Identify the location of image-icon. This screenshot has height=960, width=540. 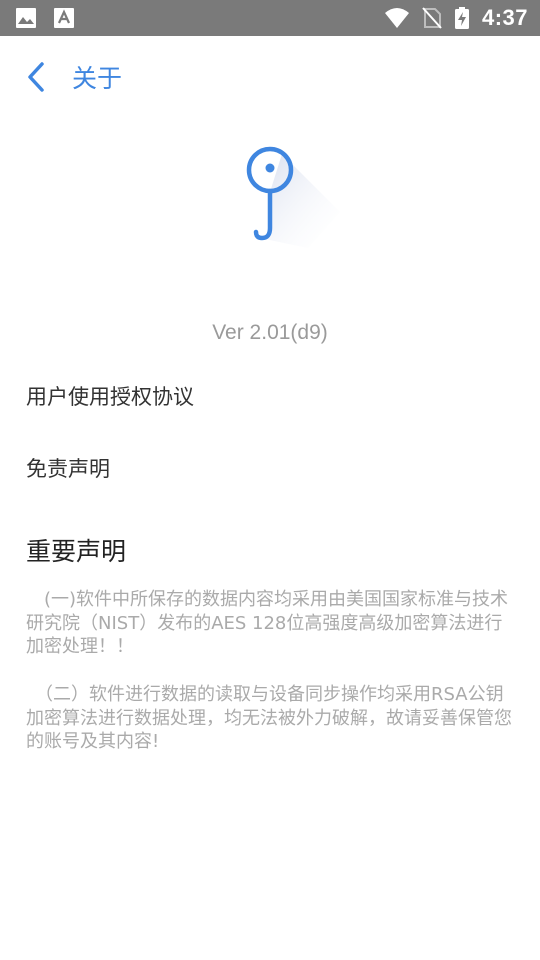
(26, 18).